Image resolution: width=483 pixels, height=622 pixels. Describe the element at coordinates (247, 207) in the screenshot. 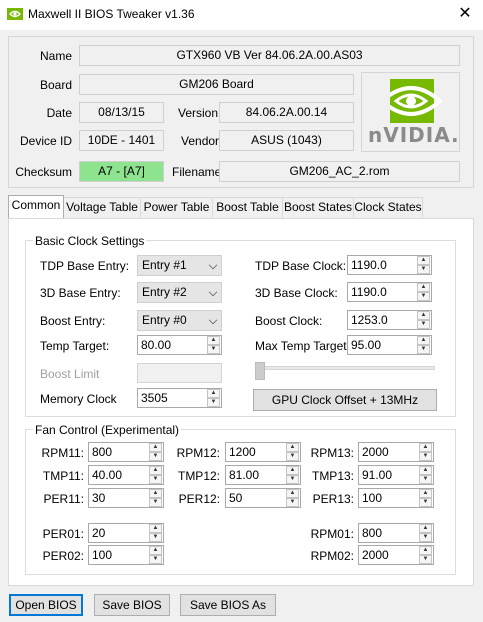

I see `tab-boost-table: Boost Table` at that location.